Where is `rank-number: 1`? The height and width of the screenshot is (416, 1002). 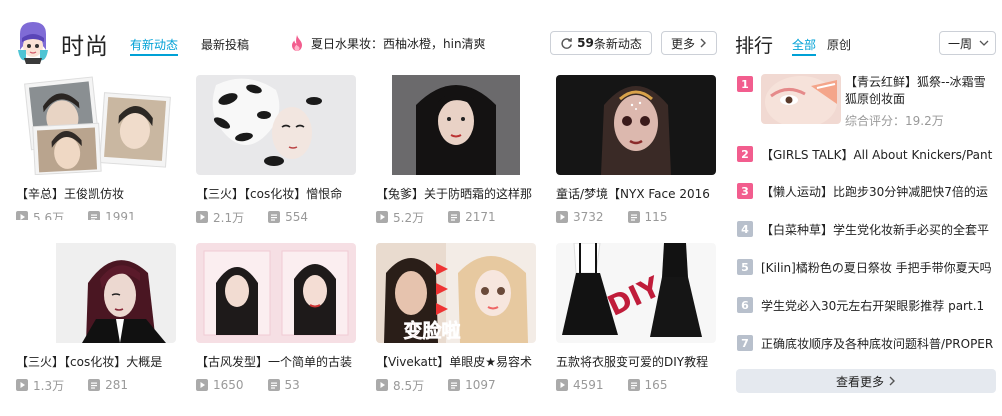
rank-number: 1 is located at coordinates (745, 84).